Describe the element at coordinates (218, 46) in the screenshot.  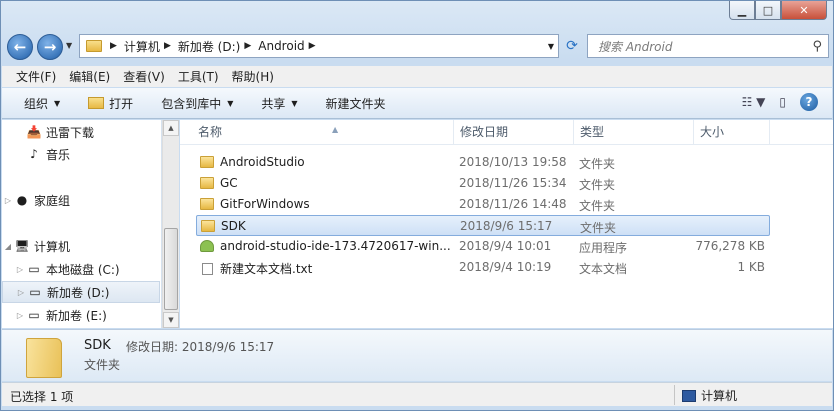
I see `breadcrumb-drive-d: 新加卷 (D:) ▶` at that location.